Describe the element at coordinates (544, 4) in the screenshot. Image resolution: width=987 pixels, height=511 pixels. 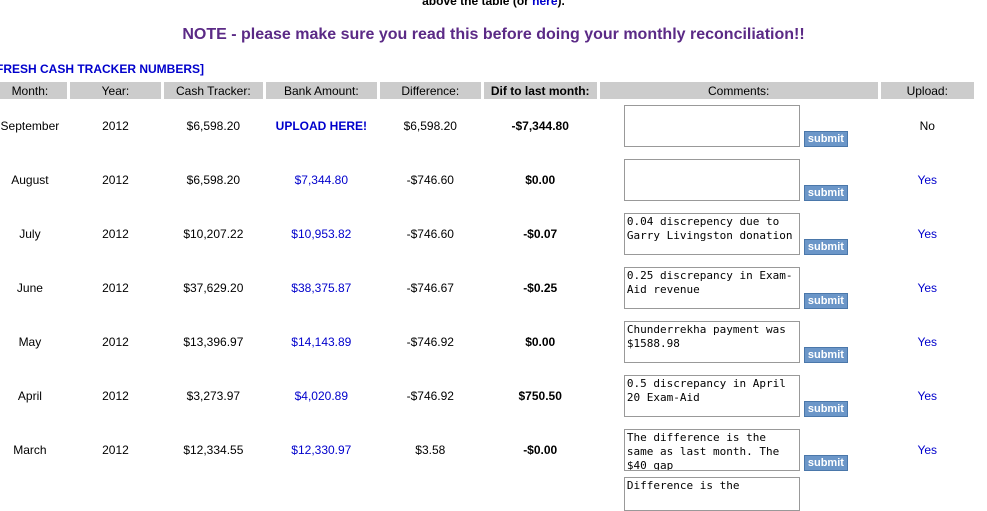
I see `here-link: here` at that location.